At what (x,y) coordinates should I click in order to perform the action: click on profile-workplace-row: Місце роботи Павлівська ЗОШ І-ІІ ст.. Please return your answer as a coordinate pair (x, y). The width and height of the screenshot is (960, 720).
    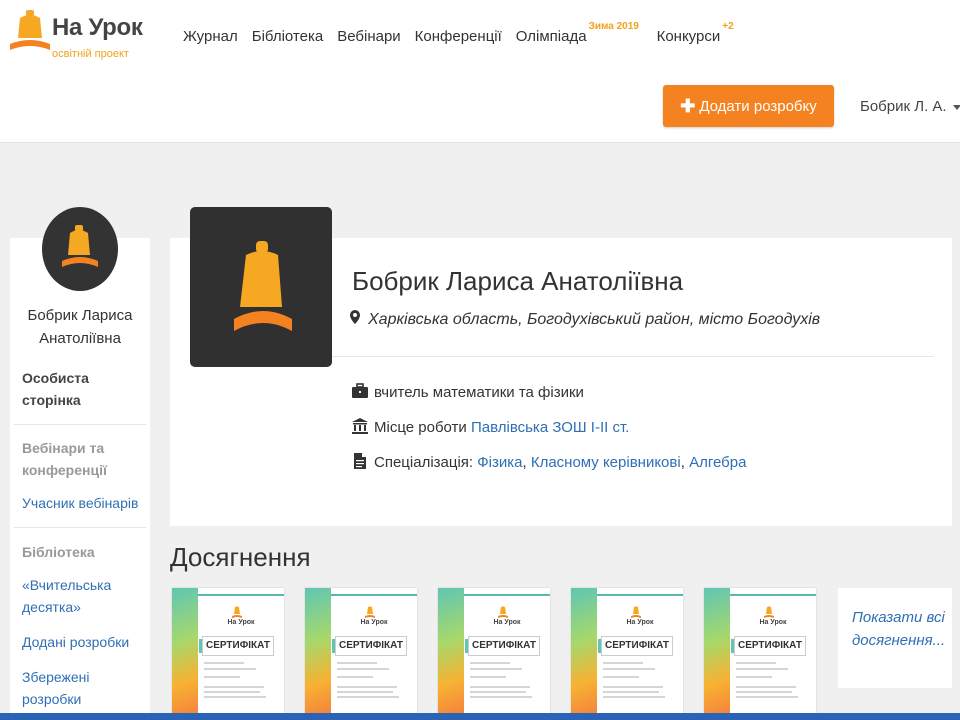
    Looking at the image, I should click on (490, 427).